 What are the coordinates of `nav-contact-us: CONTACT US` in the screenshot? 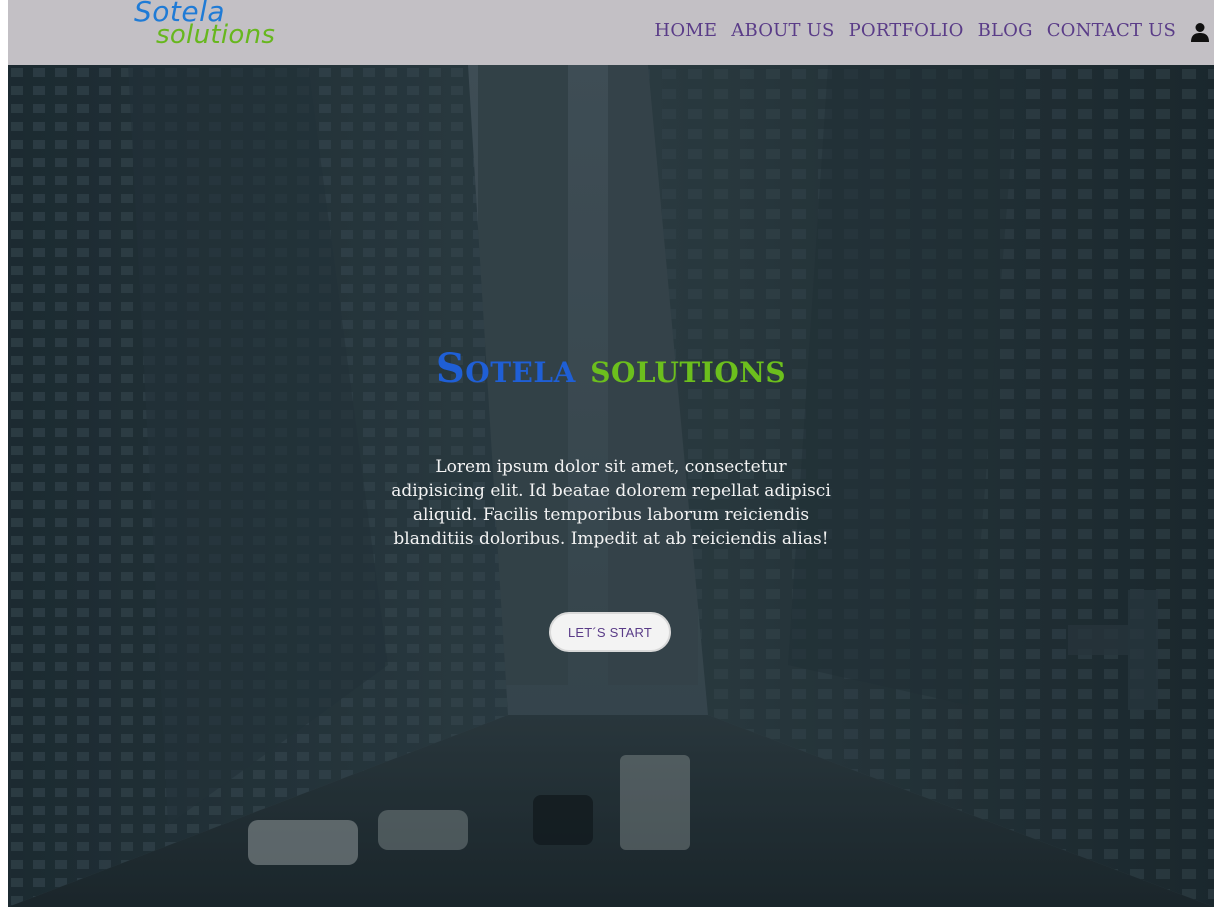 It's located at (1111, 30).